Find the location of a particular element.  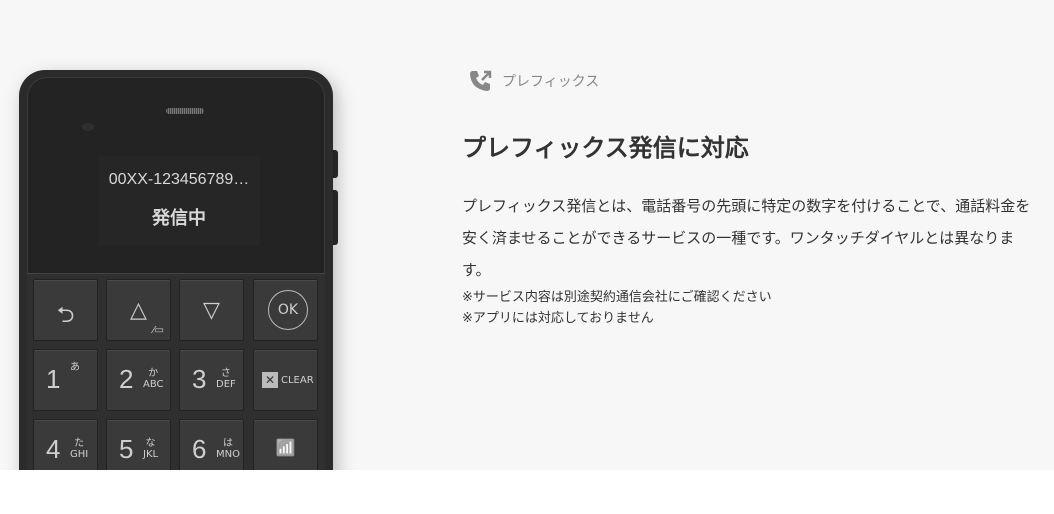

key-1: 1あ is located at coordinates (65, 380).